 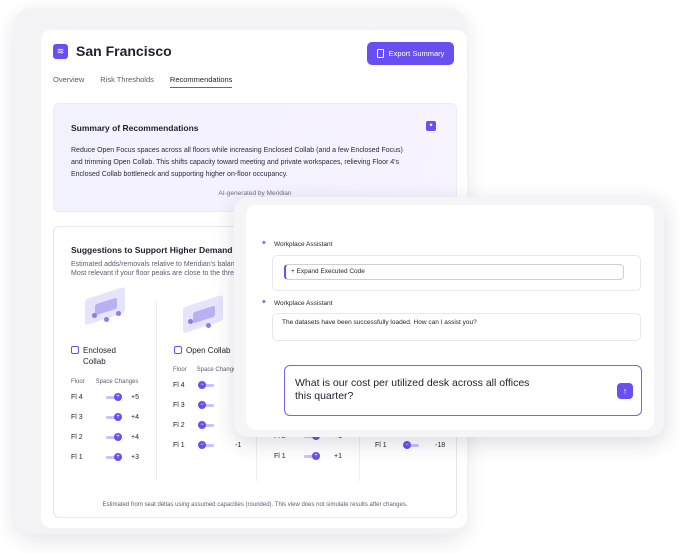 What do you see at coordinates (456, 327) in the screenshot?
I see `assistant-message-card` at bounding box center [456, 327].